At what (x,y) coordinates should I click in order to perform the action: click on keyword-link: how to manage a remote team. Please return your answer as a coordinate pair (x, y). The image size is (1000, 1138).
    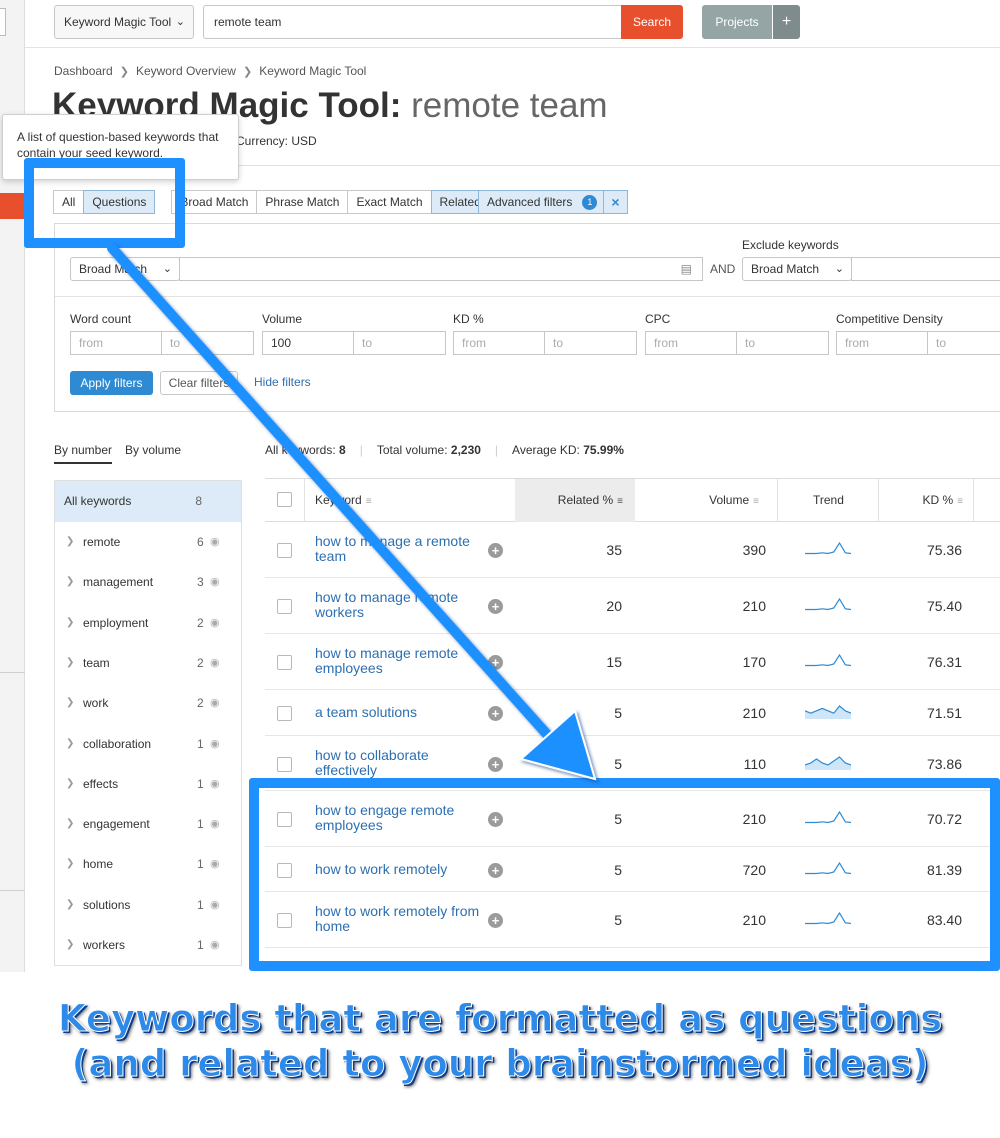
    Looking at the image, I should click on (397, 549).